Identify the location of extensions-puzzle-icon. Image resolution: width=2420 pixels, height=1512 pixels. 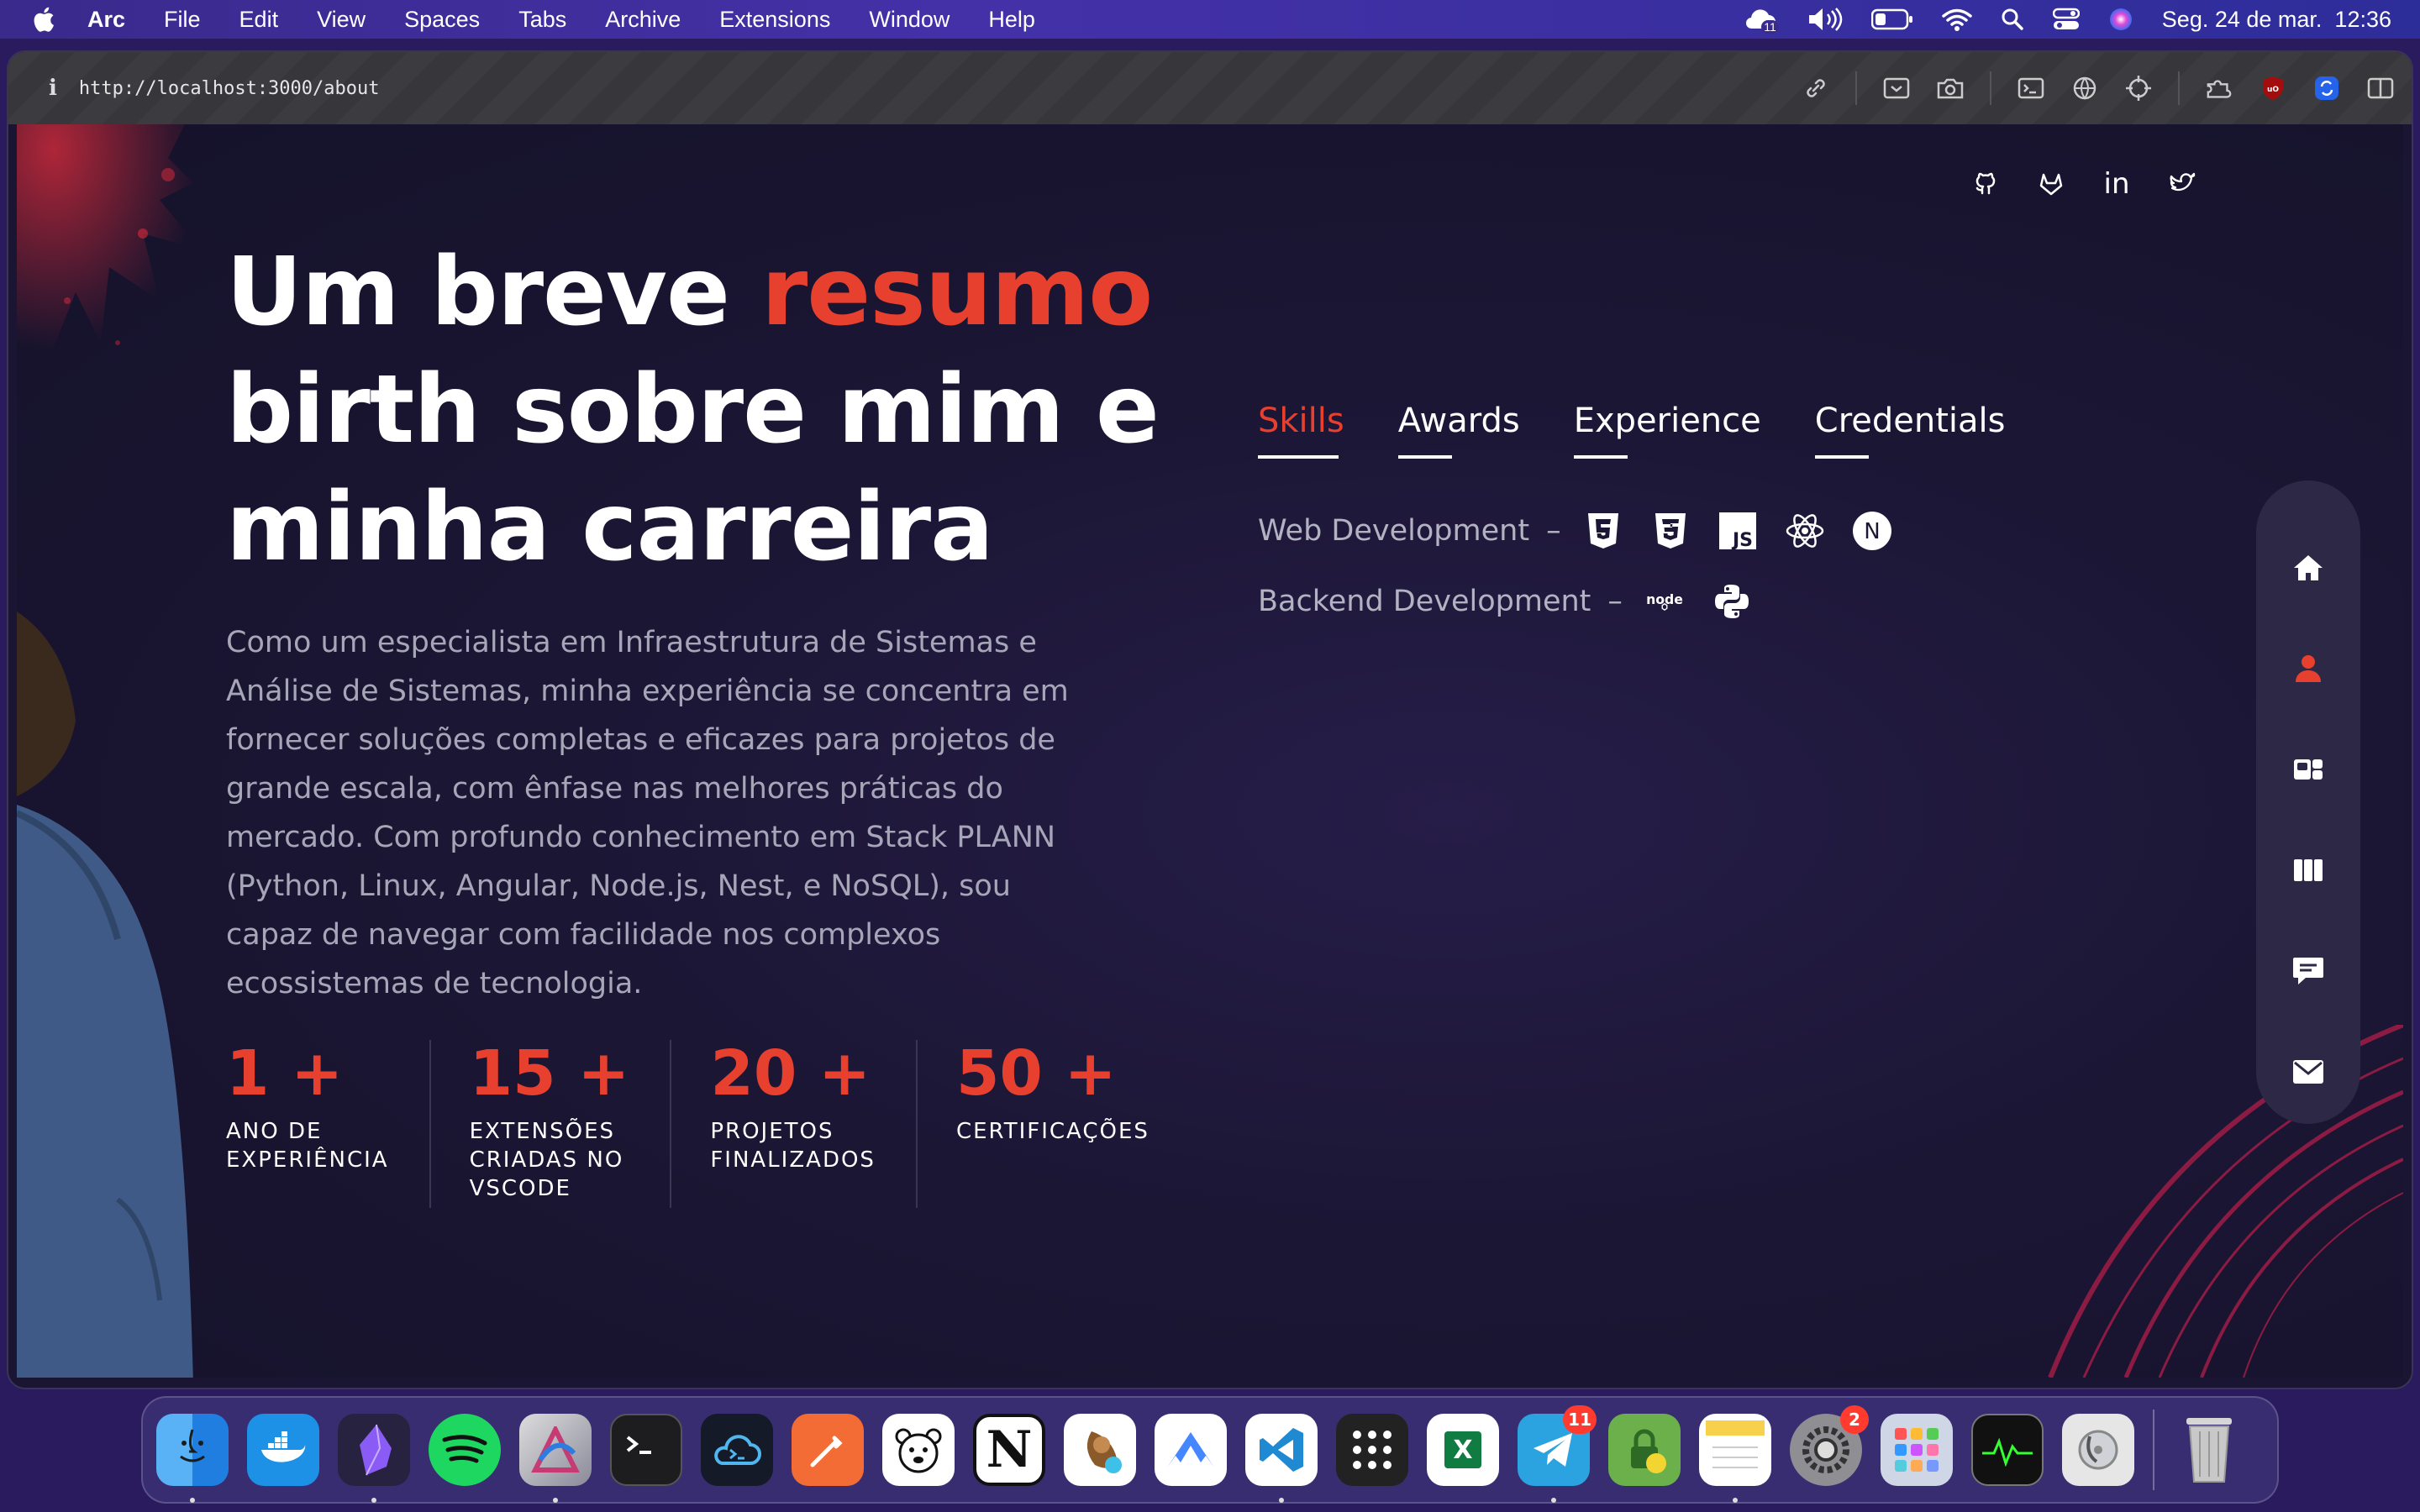
(2219, 88).